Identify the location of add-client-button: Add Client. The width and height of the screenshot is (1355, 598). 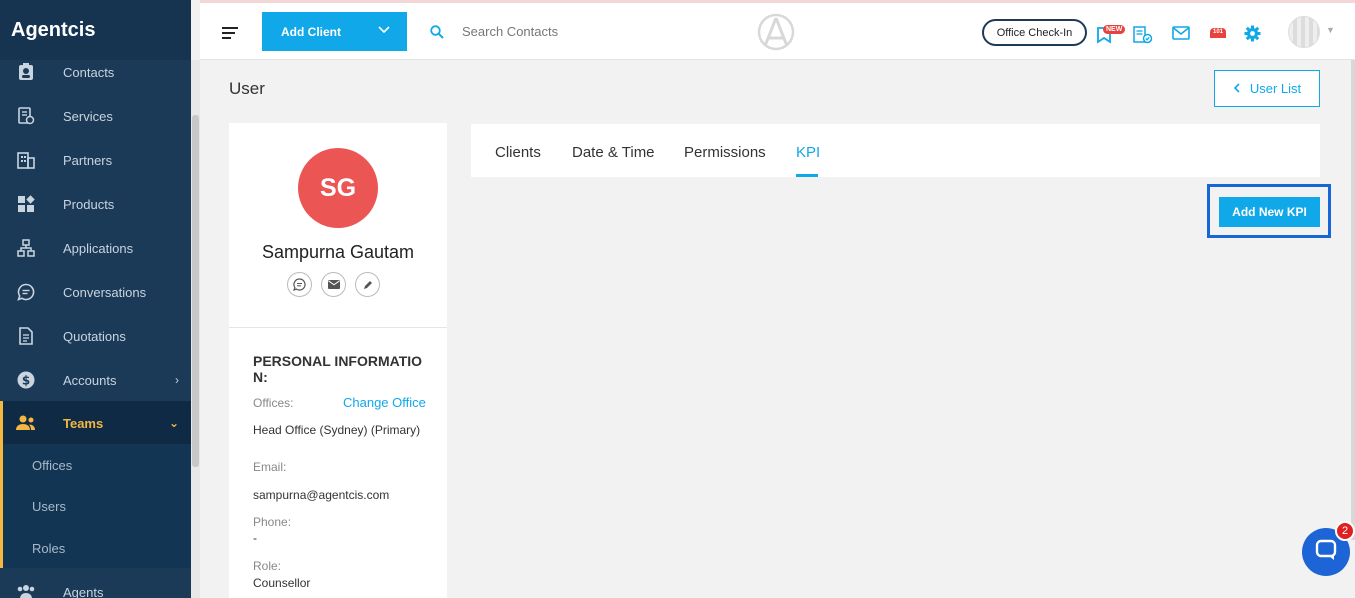
(334, 31).